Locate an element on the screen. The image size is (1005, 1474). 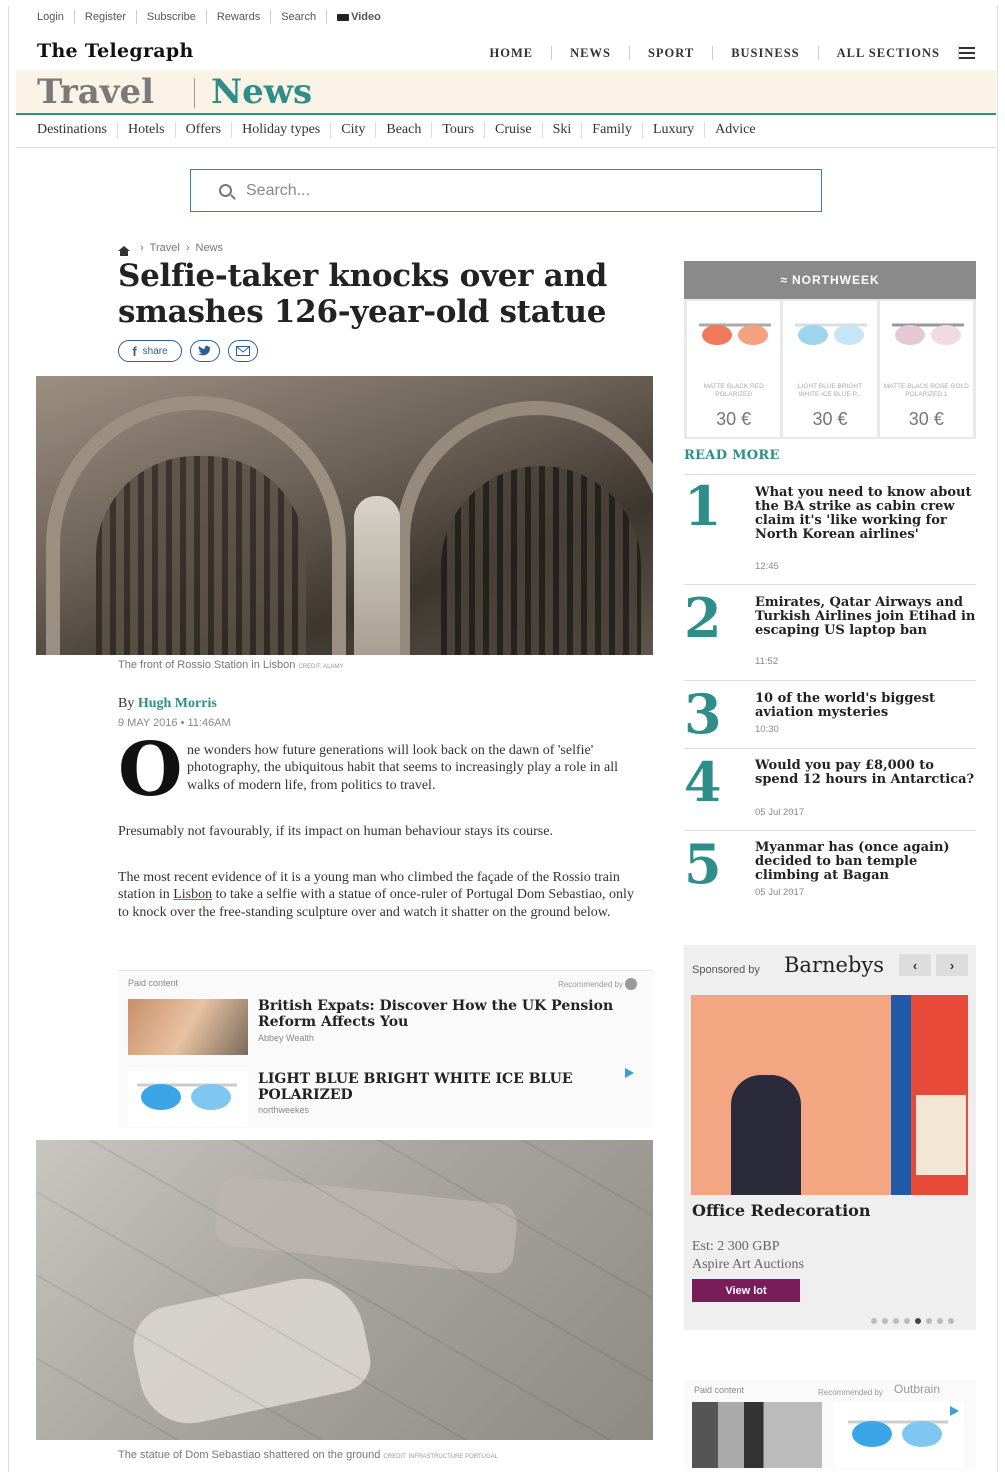
subnav-cruise: Cruise is located at coordinates (514, 130).